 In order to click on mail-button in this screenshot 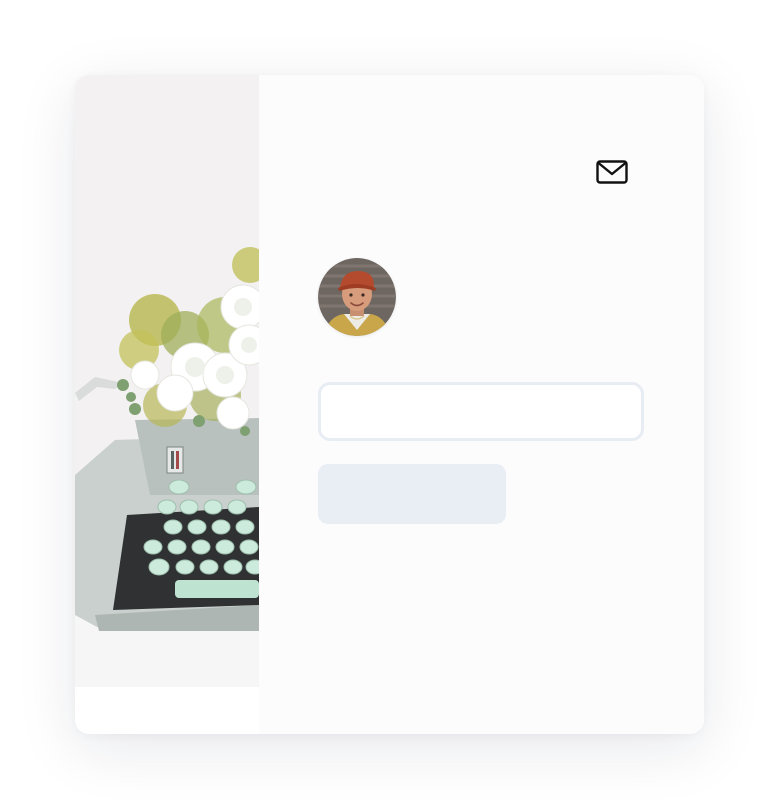, I will do `click(612, 172)`.